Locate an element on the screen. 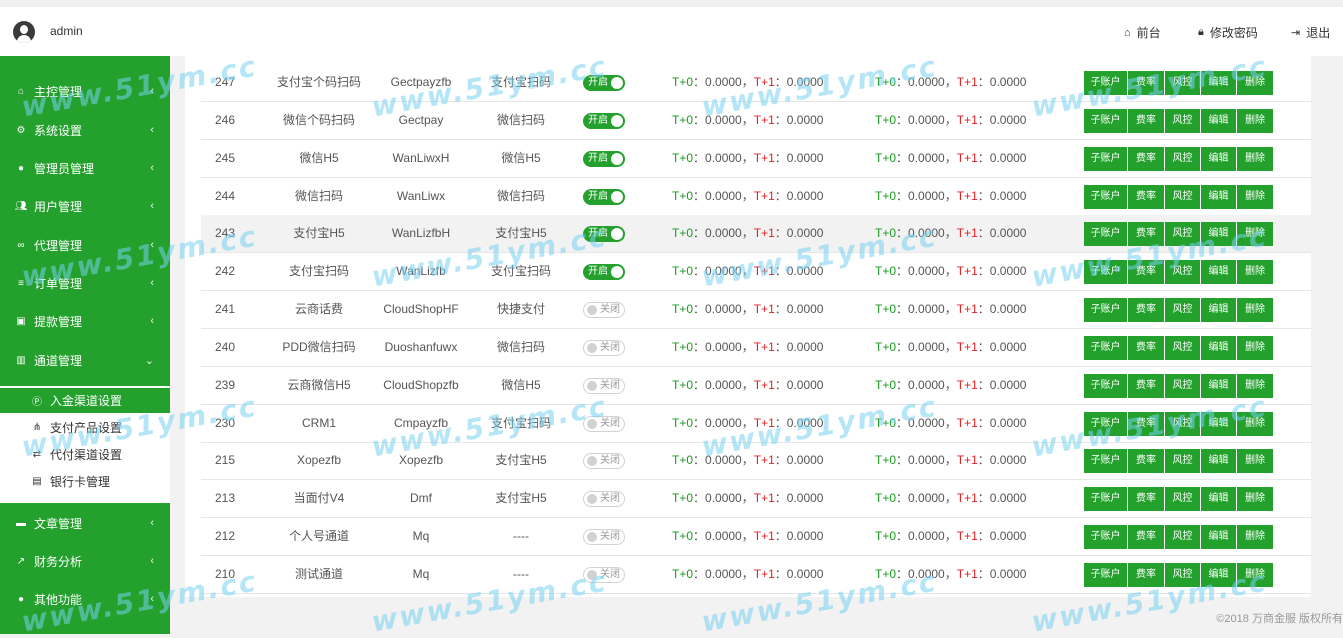 This screenshot has height=638, width=1343. change-password-link: 🔒︎ 修改密码 is located at coordinates (1228, 32).